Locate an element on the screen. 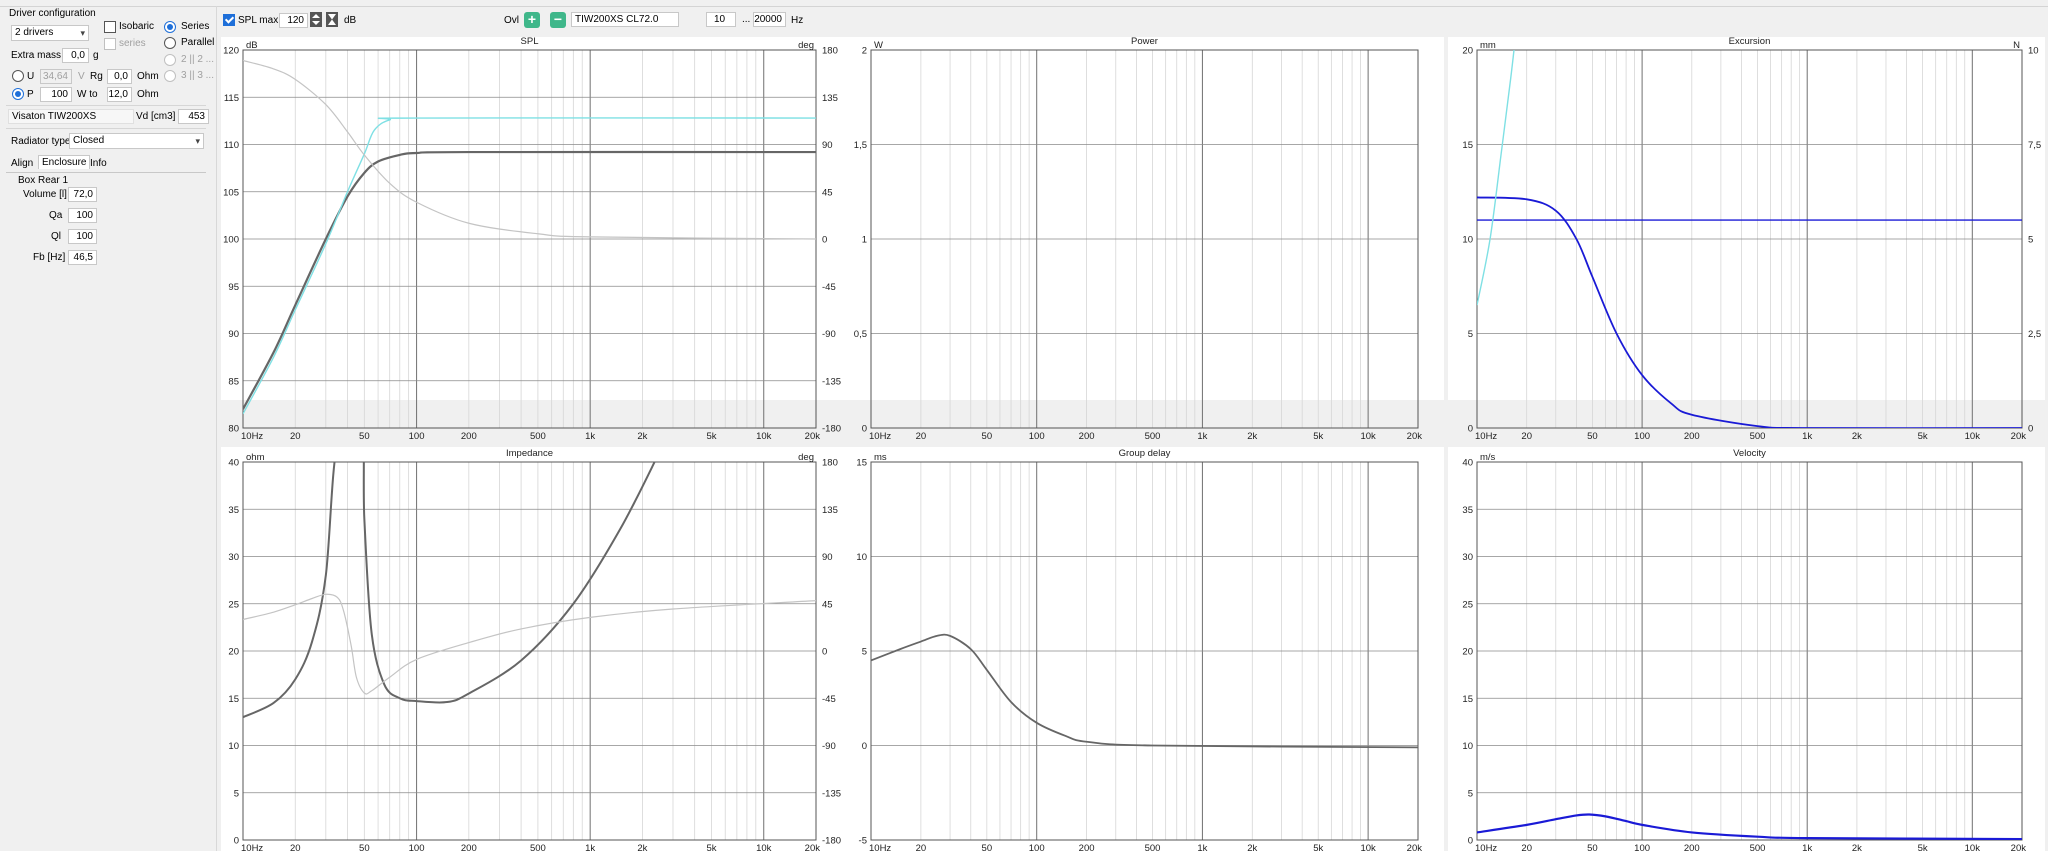 The width and height of the screenshot is (2048, 851). x-tick-label: 100 is located at coordinates (1642, 436).